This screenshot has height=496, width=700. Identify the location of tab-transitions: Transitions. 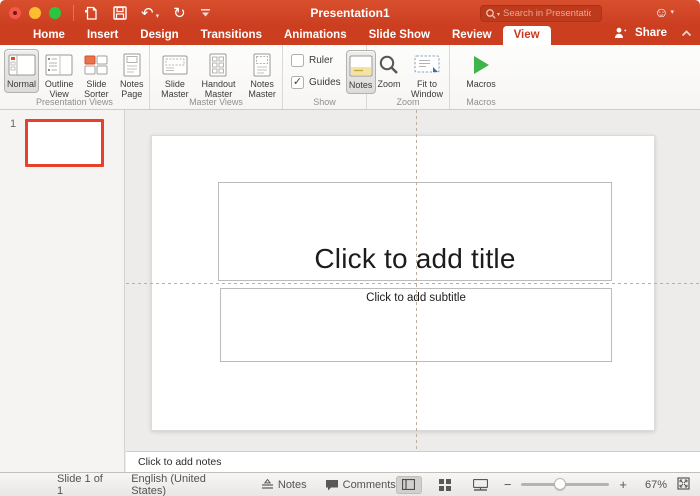
(231, 35).